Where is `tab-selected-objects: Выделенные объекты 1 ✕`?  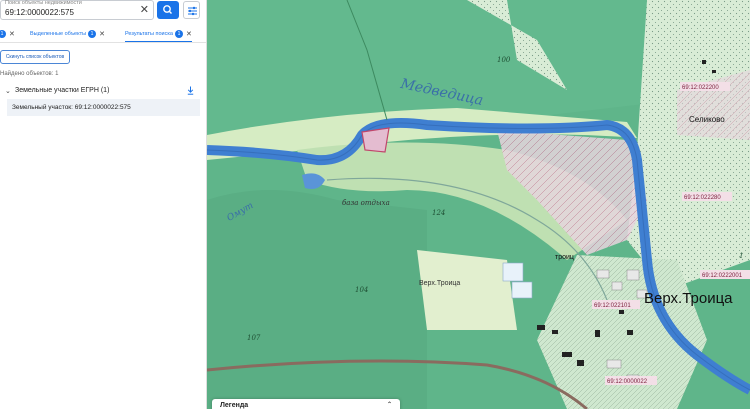 tab-selected-objects: Выделенные объекты 1 ✕ is located at coordinates (67, 34).